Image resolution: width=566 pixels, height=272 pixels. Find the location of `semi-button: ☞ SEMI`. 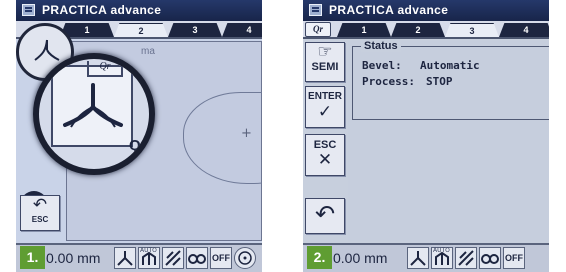

semi-button: ☞ SEMI is located at coordinates (325, 62).